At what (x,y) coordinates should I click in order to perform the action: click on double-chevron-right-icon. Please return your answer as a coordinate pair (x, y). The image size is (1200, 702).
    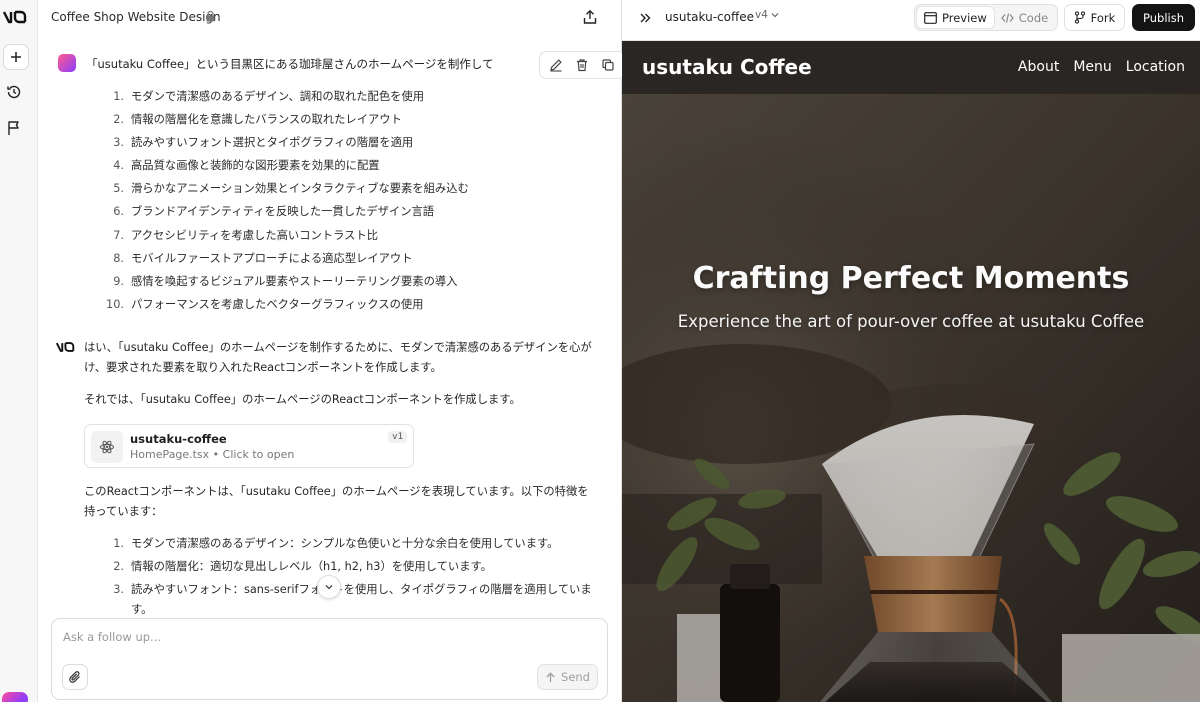
    Looking at the image, I should click on (645, 18).